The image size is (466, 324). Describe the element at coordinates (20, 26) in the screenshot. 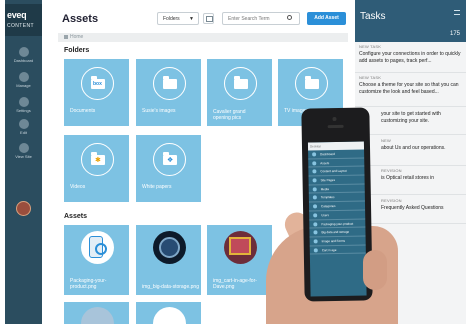

I see `logo-subtitle: CONTENT` at that location.